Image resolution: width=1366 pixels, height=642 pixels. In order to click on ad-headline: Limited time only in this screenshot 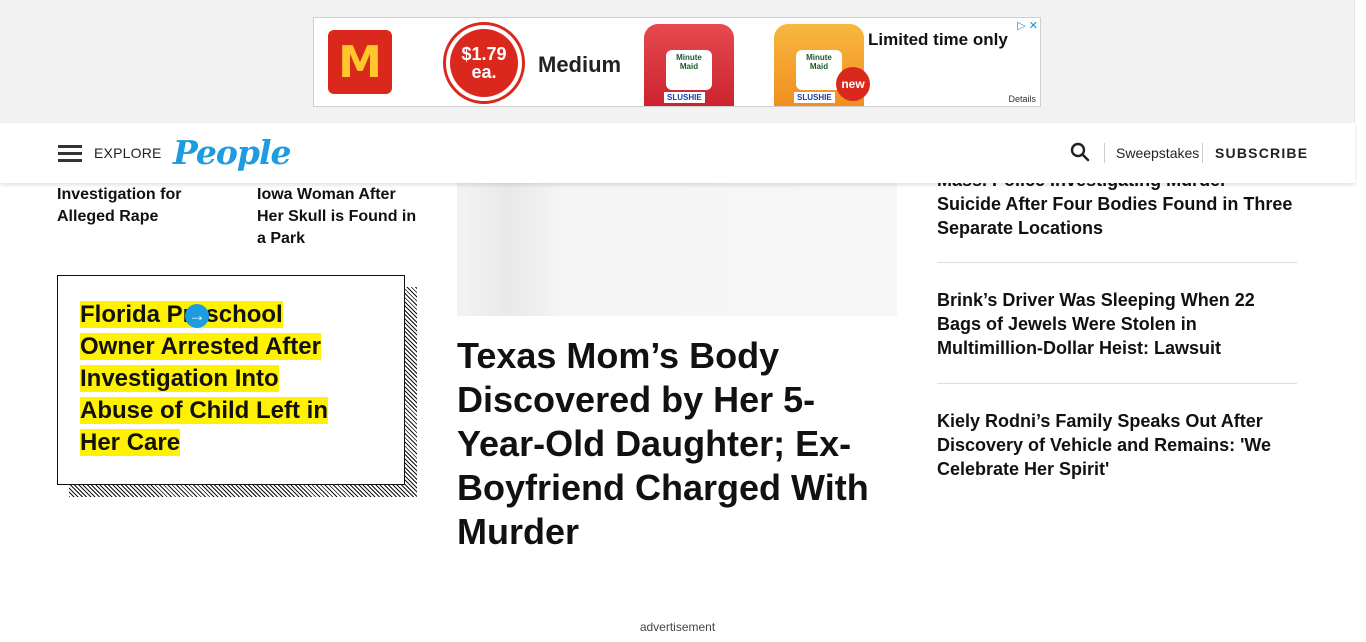, I will do `click(938, 39)`.